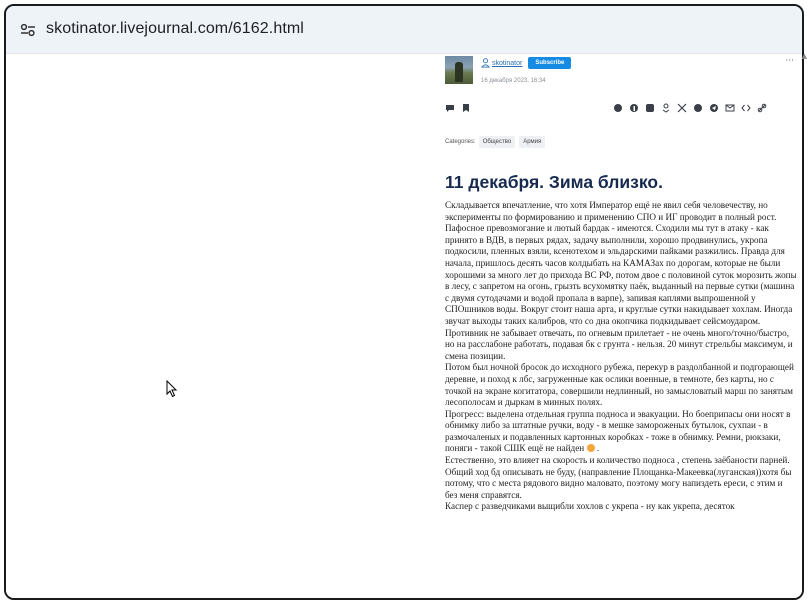 This screenshot has width=810, height=603. I want to click on mouse-cursor-icon, so click(172, 390).